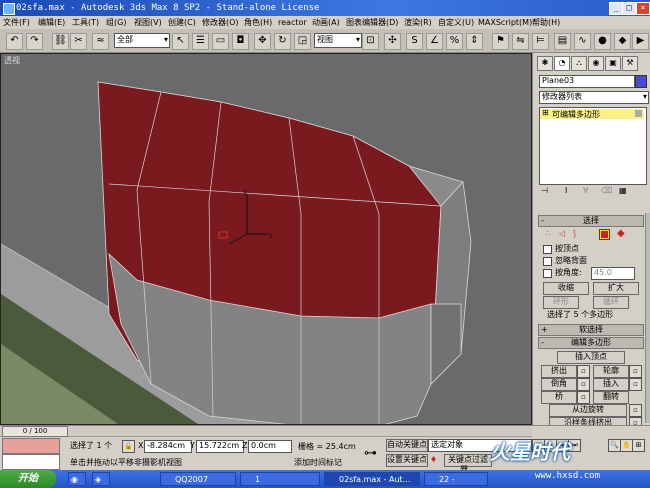 Image resolution: width=650 pixels, height=488 pixels. Describe the element at coordinates (562, 41) in the screenshot. I see `layer-manager-icon: ▤` at that location.